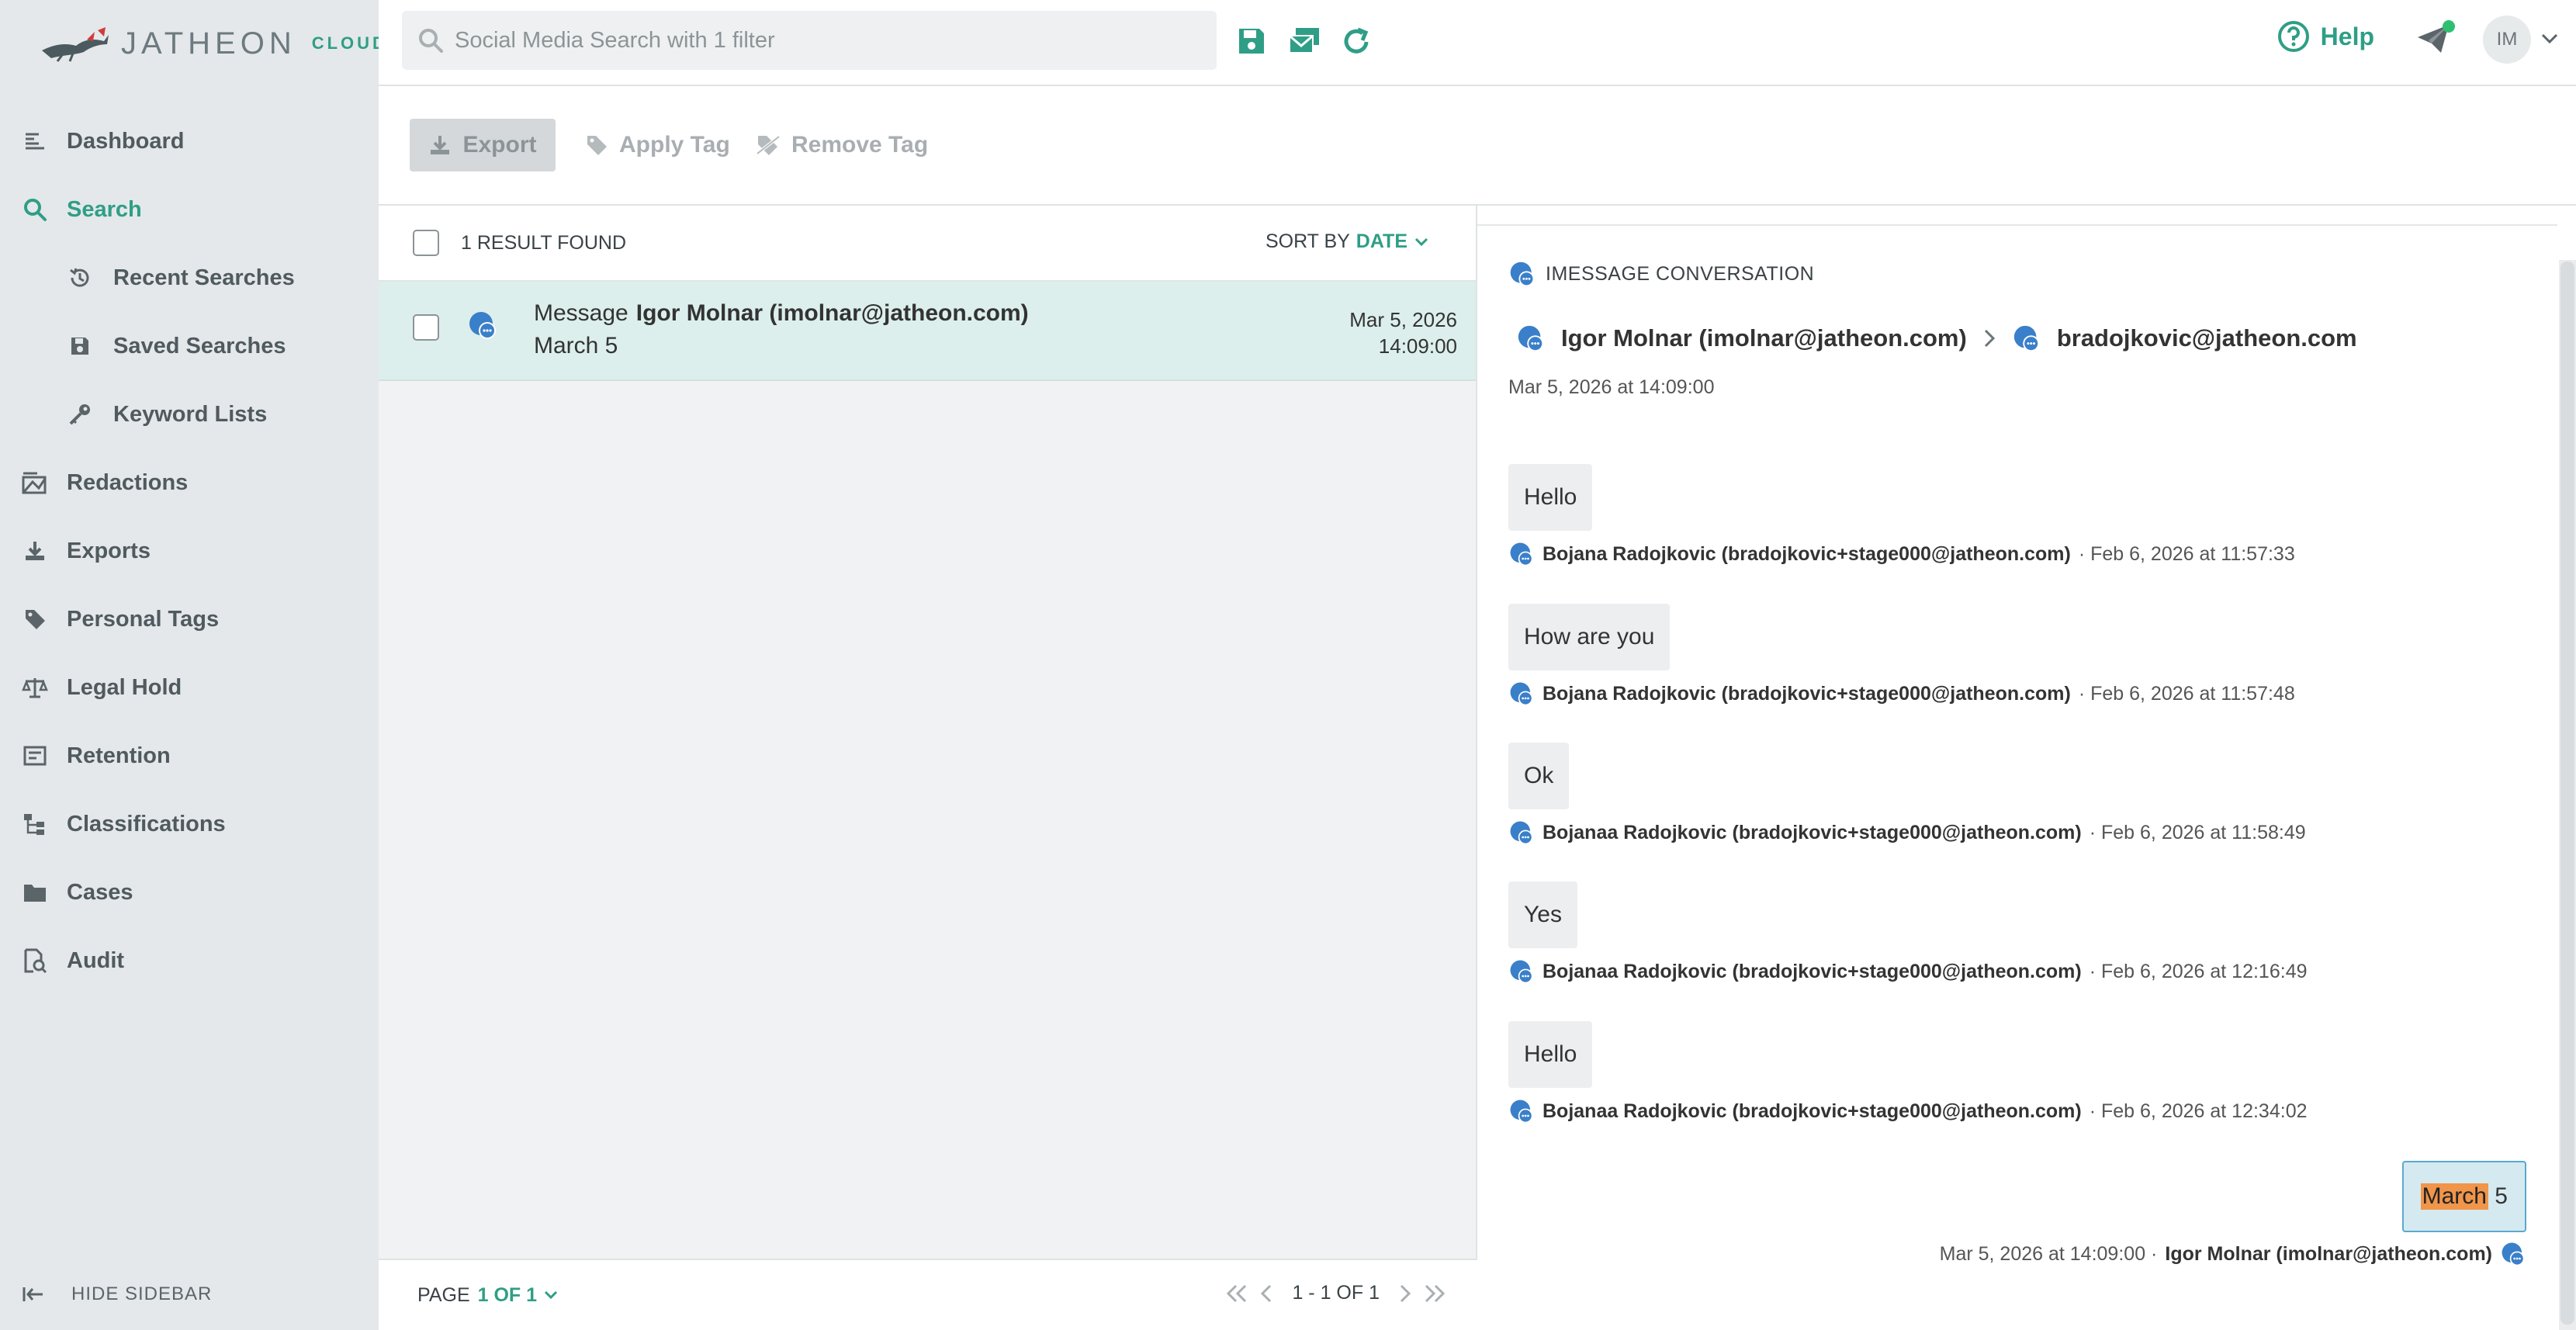  I want to click on dashboard-icon, so click(35, 141).